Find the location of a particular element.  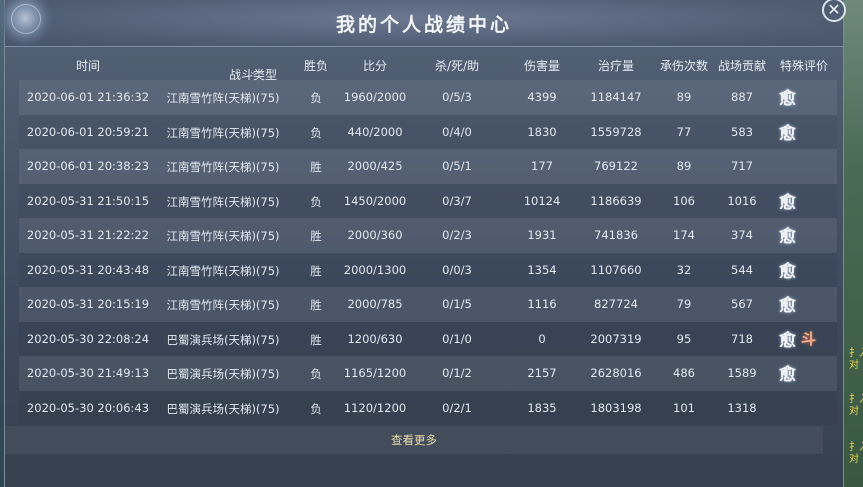

row-score: 1960/2000 is located at coordinates (375, 97).